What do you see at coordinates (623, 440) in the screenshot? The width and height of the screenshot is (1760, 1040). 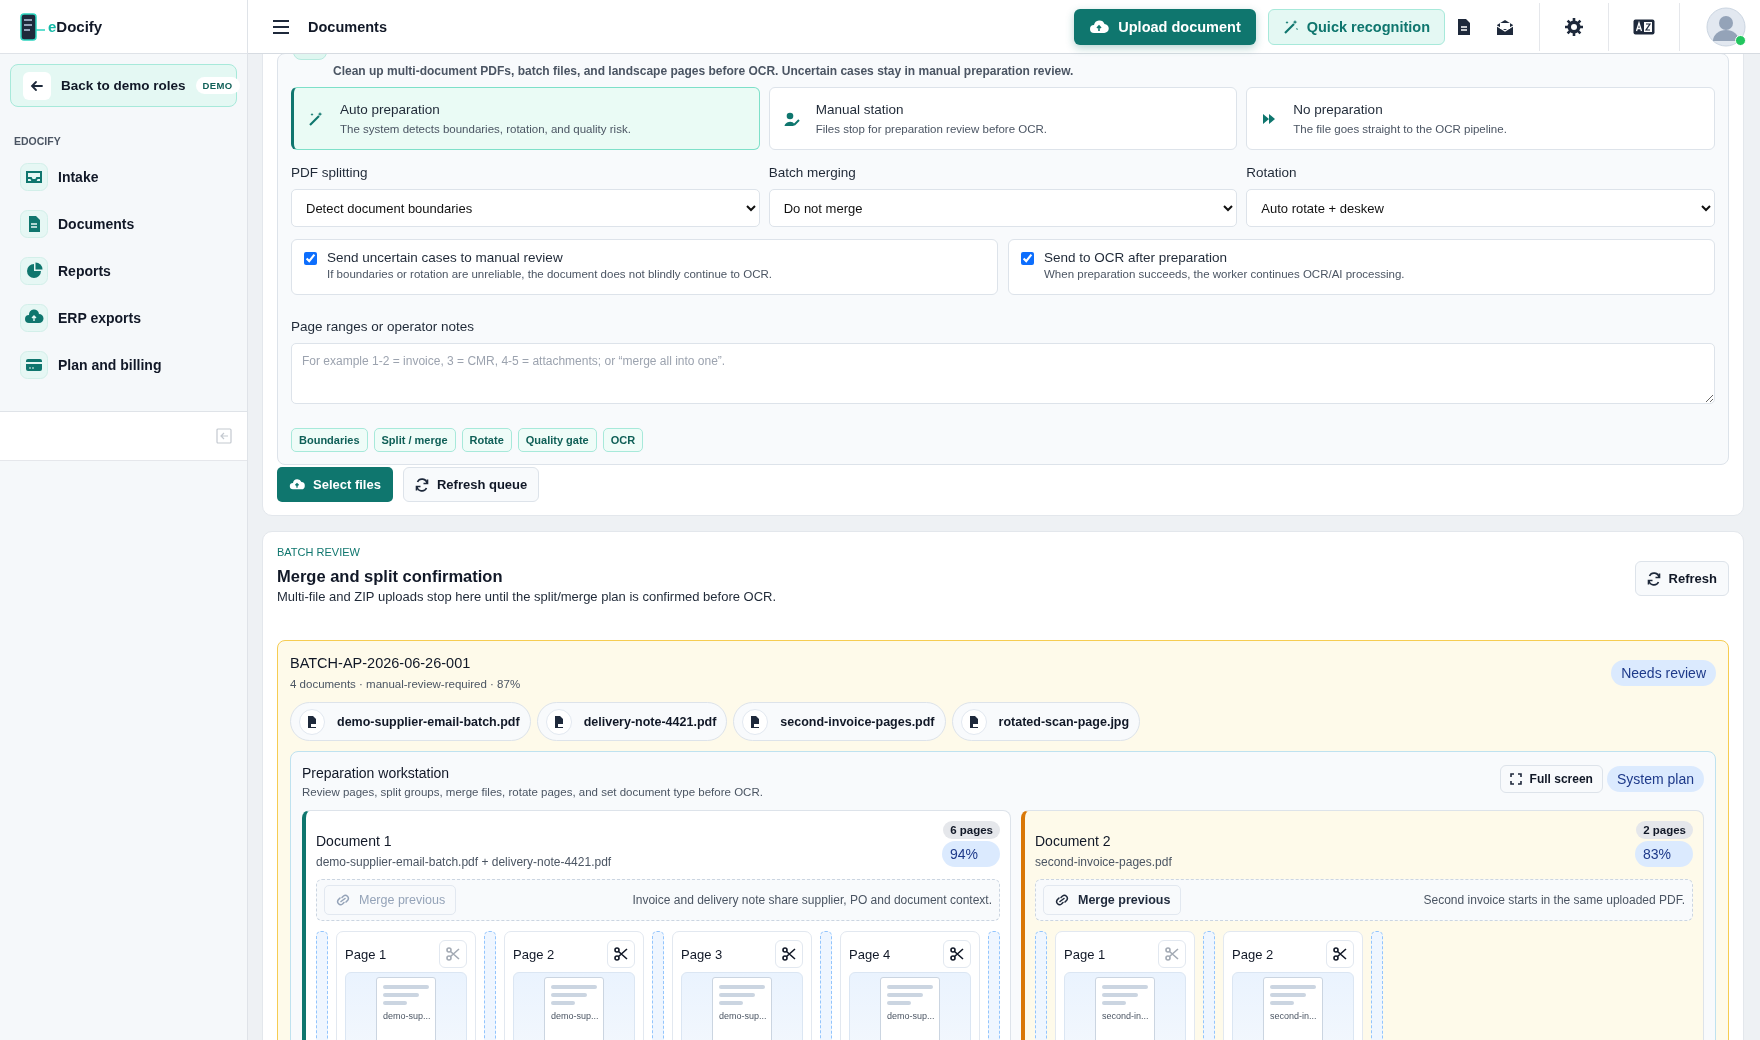 I see `tag: OCR` at bounding box center [623, 440].